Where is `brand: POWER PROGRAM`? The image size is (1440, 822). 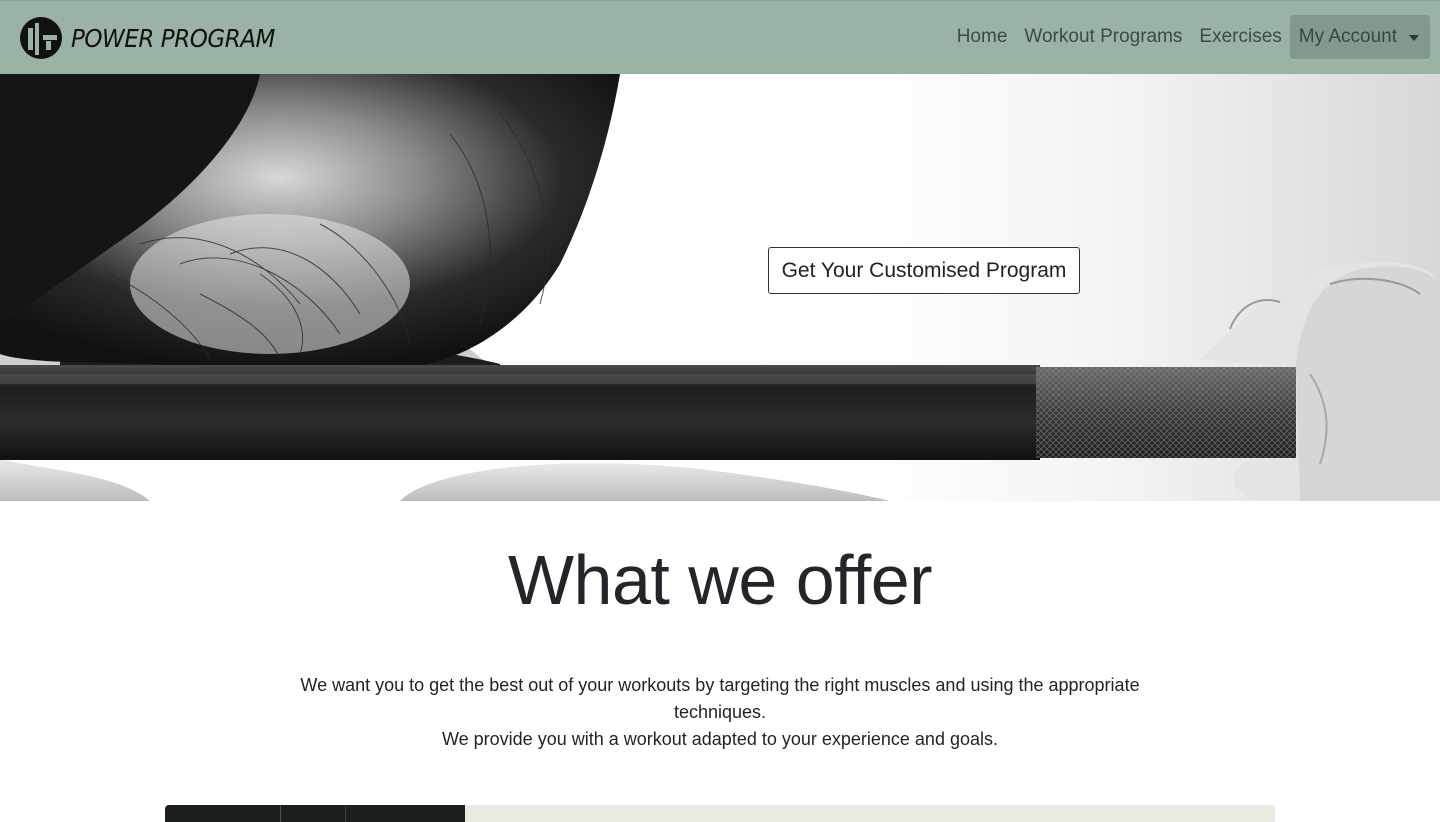
brand: POWER PROGRAM is located at coordinates (156, 38).